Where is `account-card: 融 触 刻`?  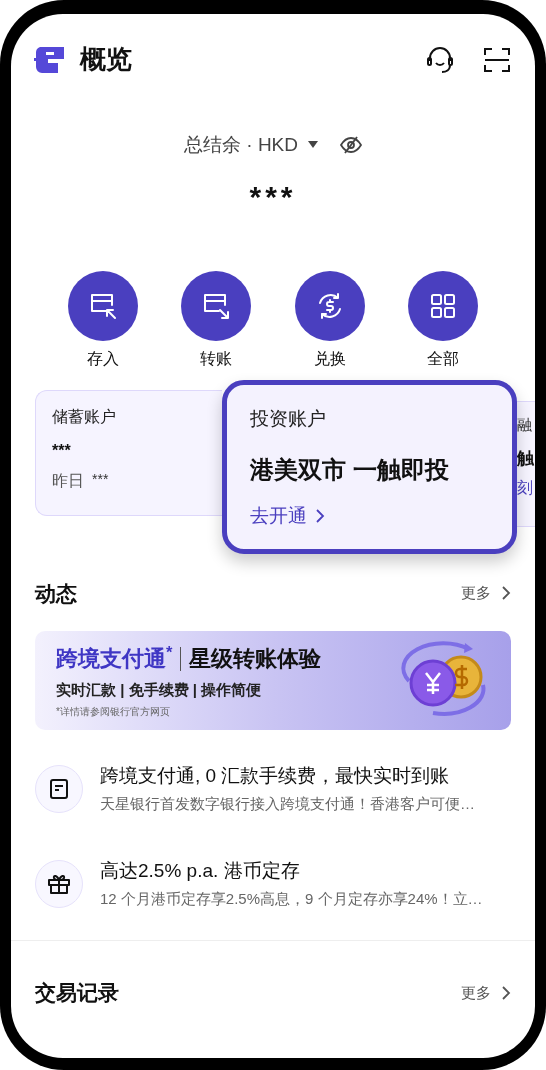 account-card: 融 触 刻 is located at coordinates (526, 464).